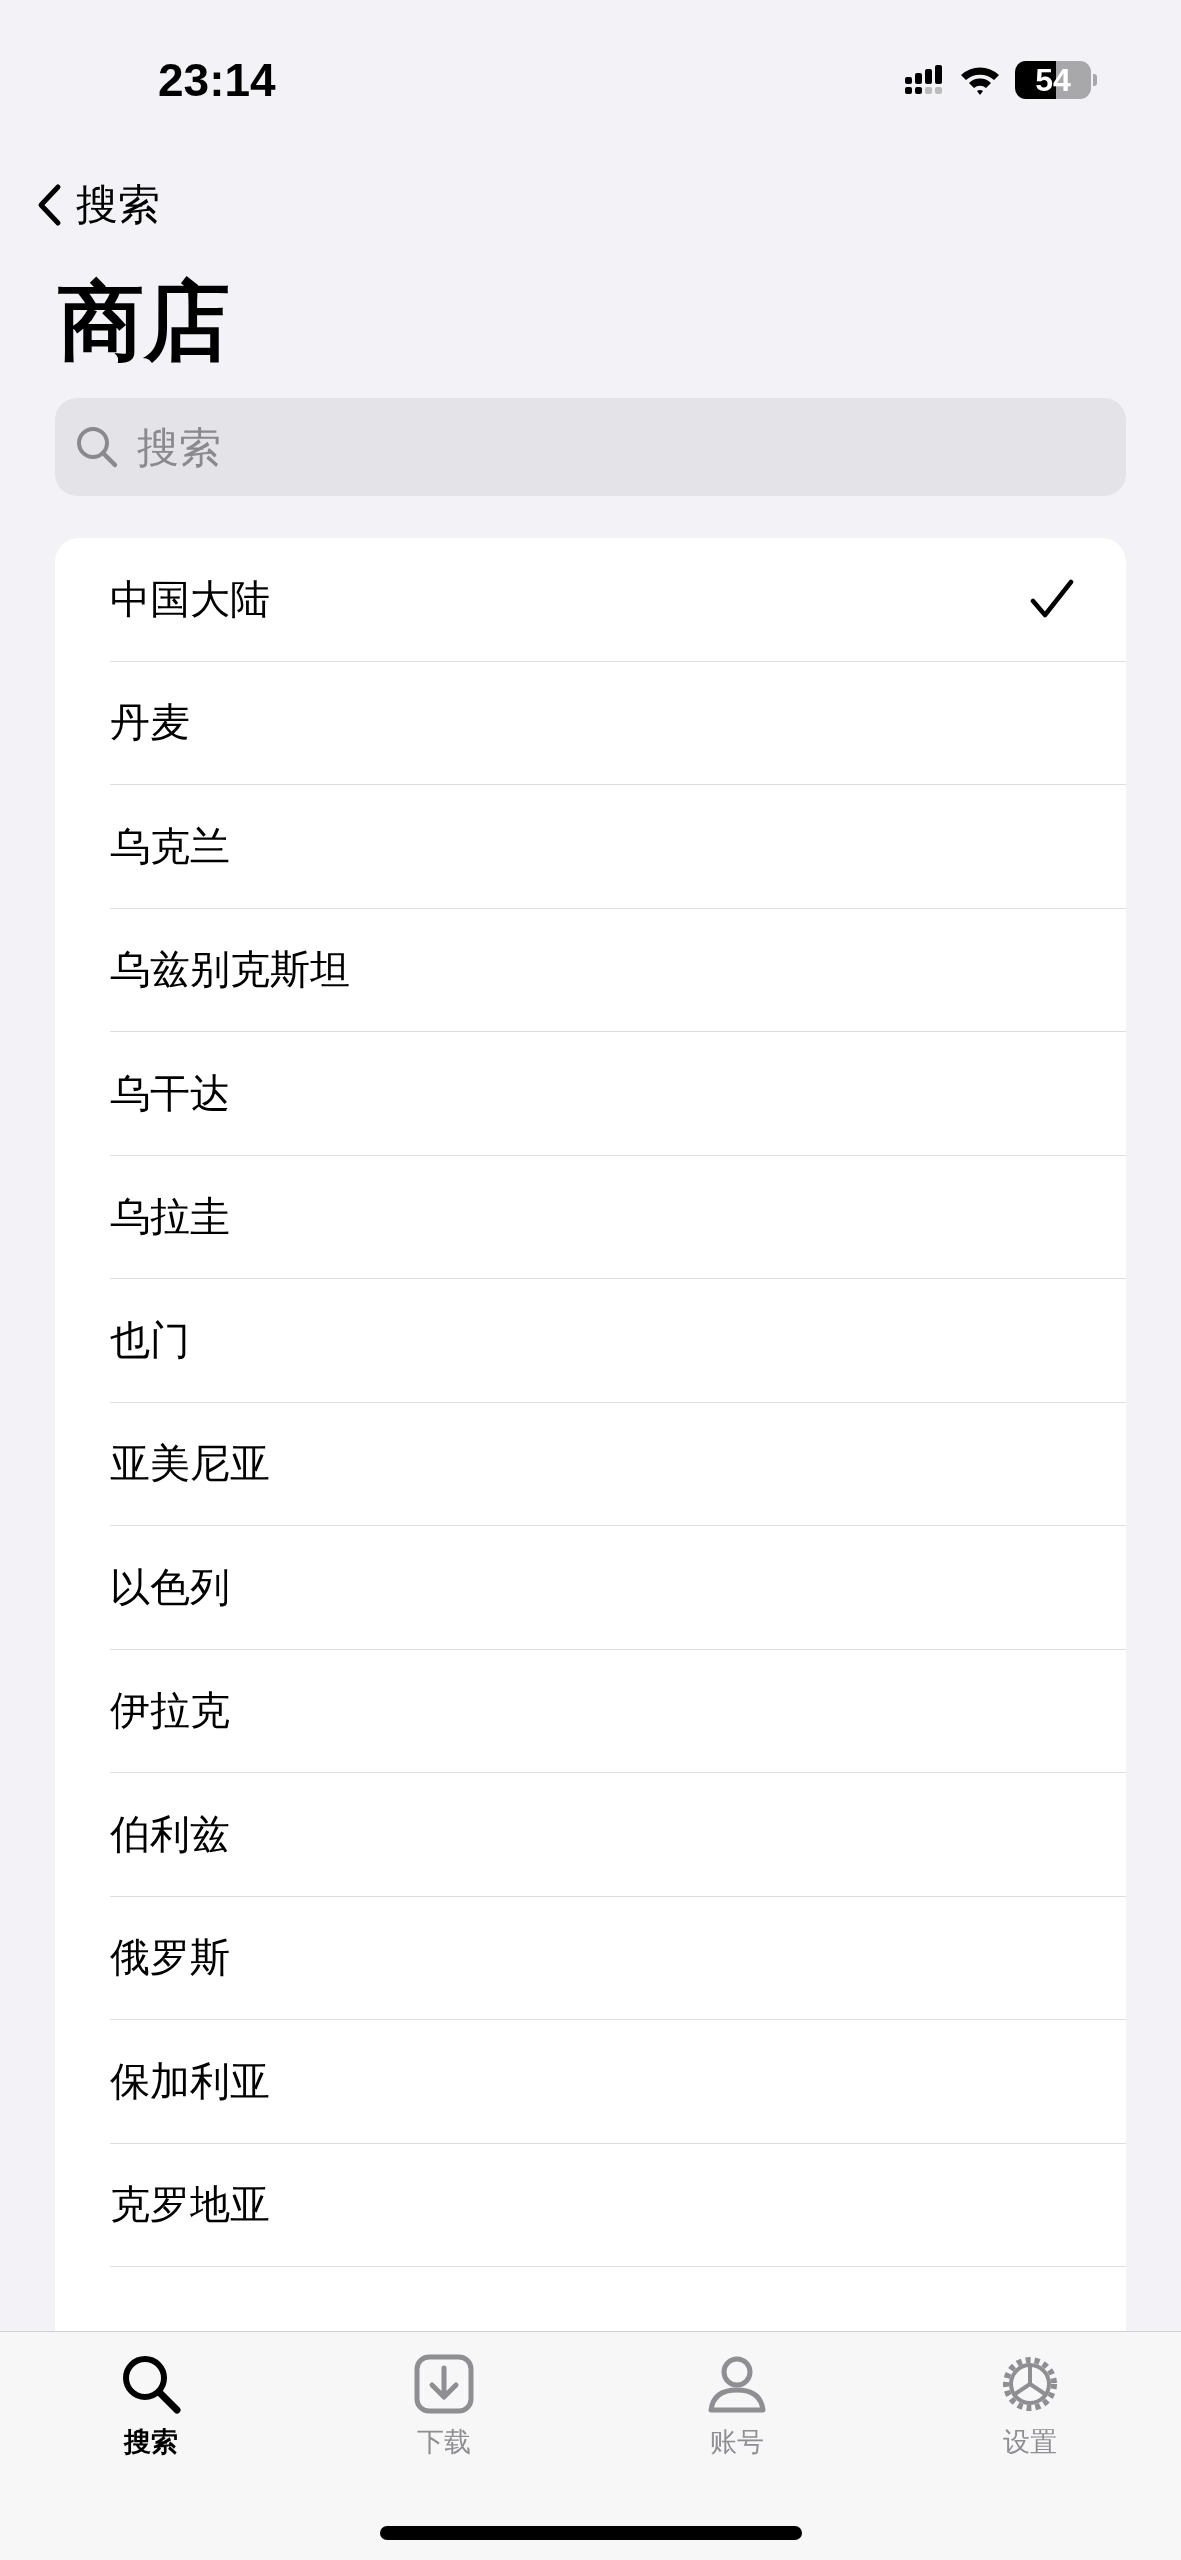  Describe the element at coordinates (618, 1217) in the screenshot. I see `store-row: 乌拉圭` at that location.